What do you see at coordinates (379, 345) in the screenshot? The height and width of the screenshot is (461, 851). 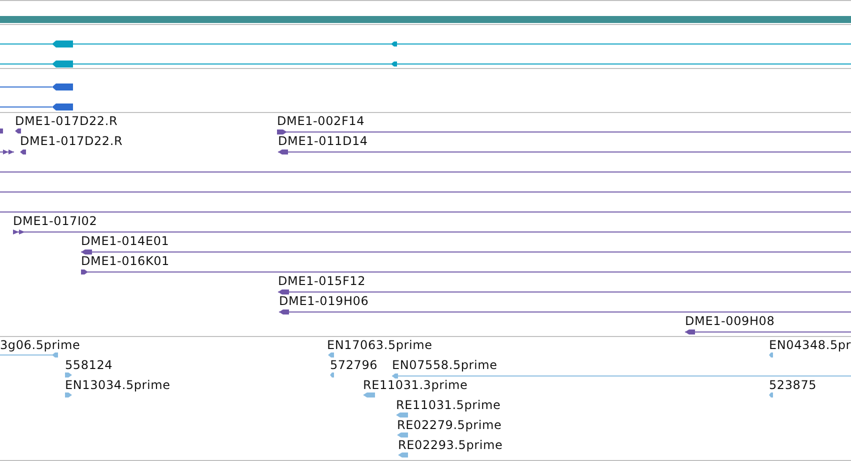 I see `feature-label: EN17063.5prime` at bounding box center [379, 345].